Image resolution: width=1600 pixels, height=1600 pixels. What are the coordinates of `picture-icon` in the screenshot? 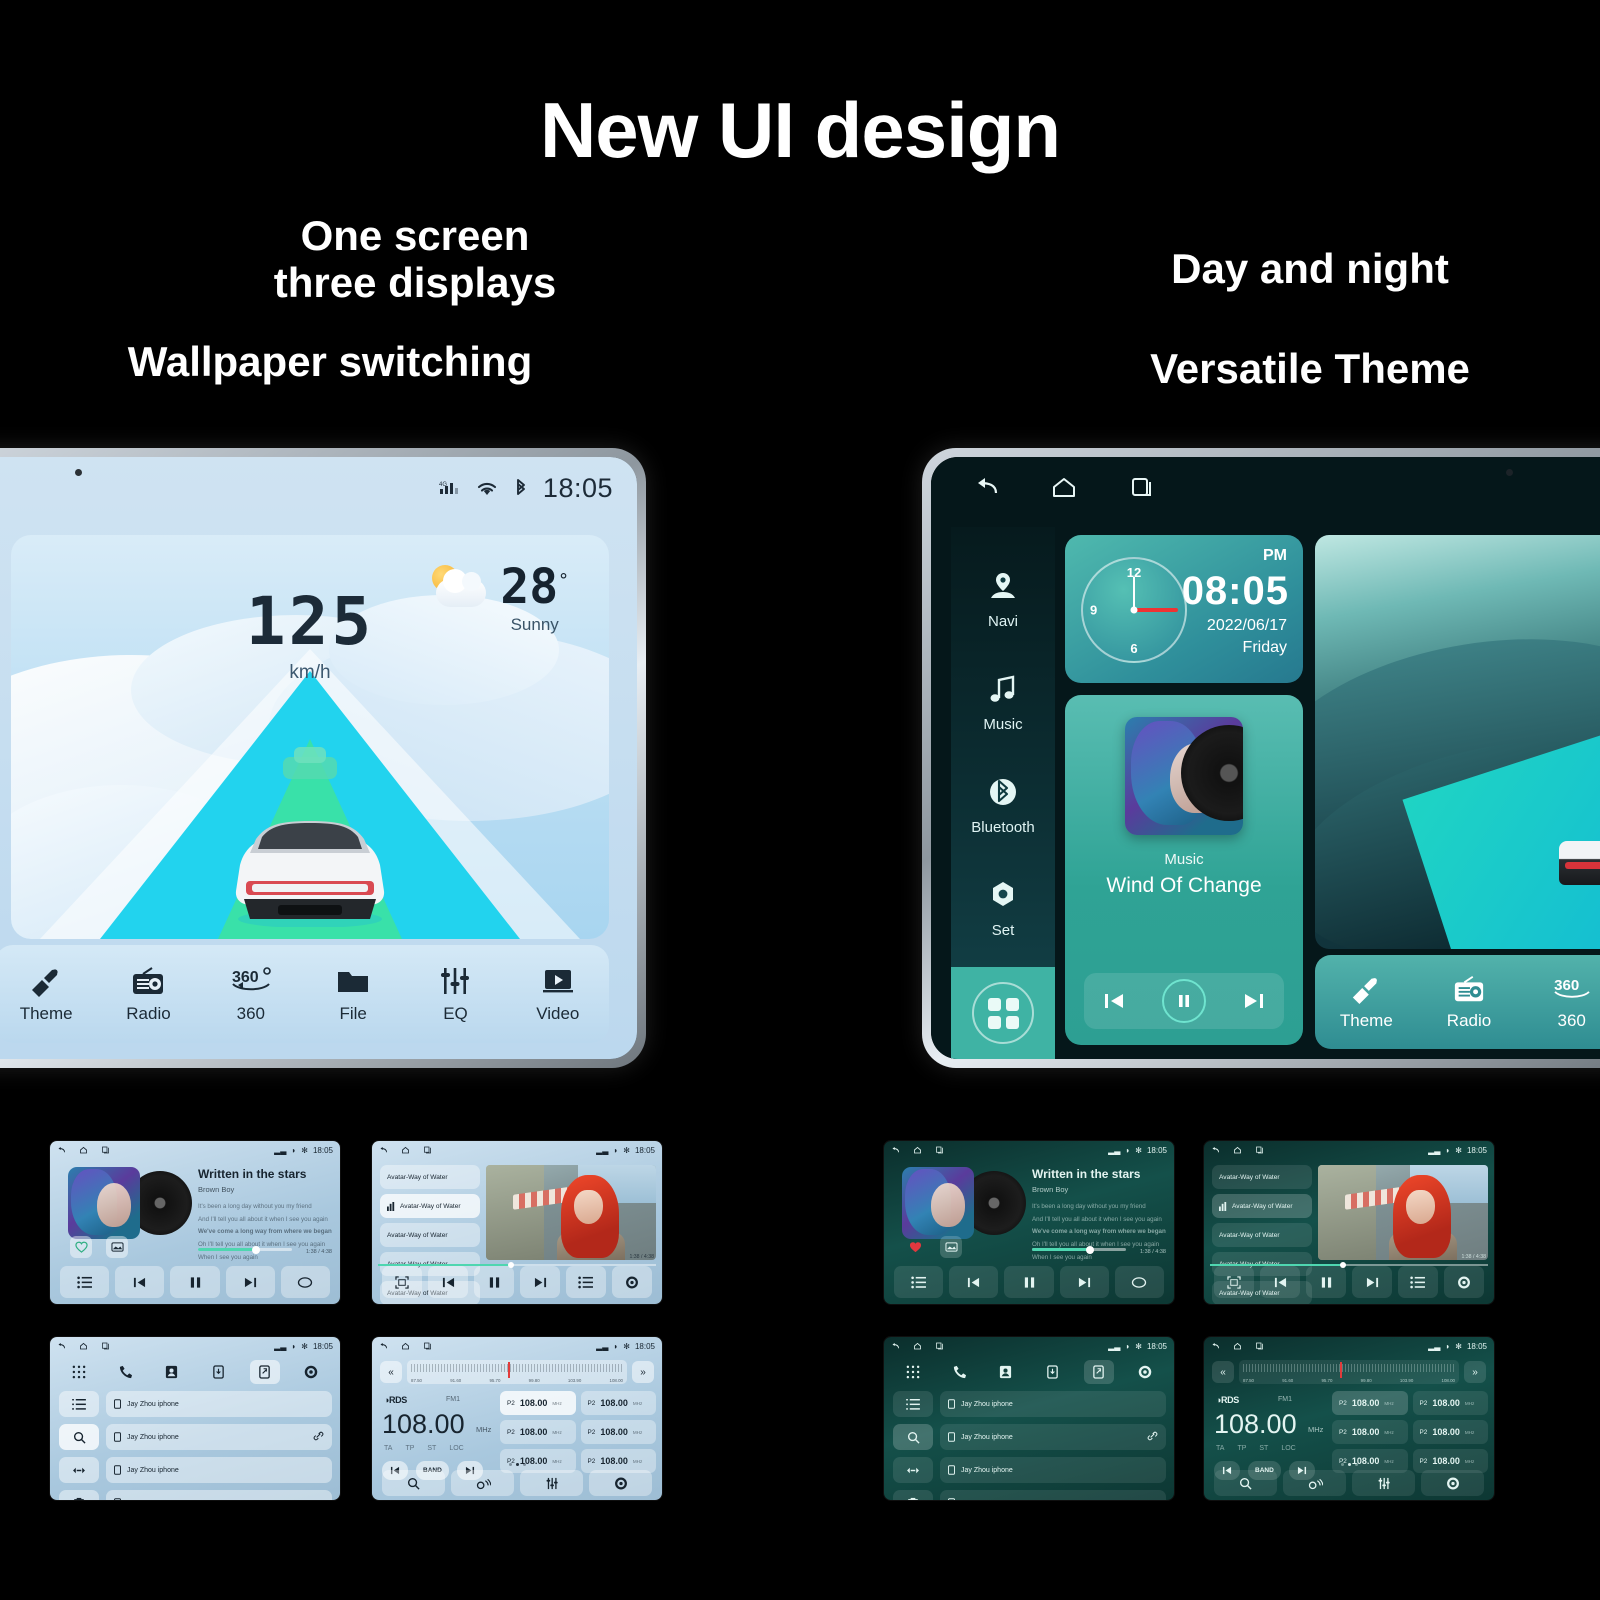 It's located at (117, 1247).